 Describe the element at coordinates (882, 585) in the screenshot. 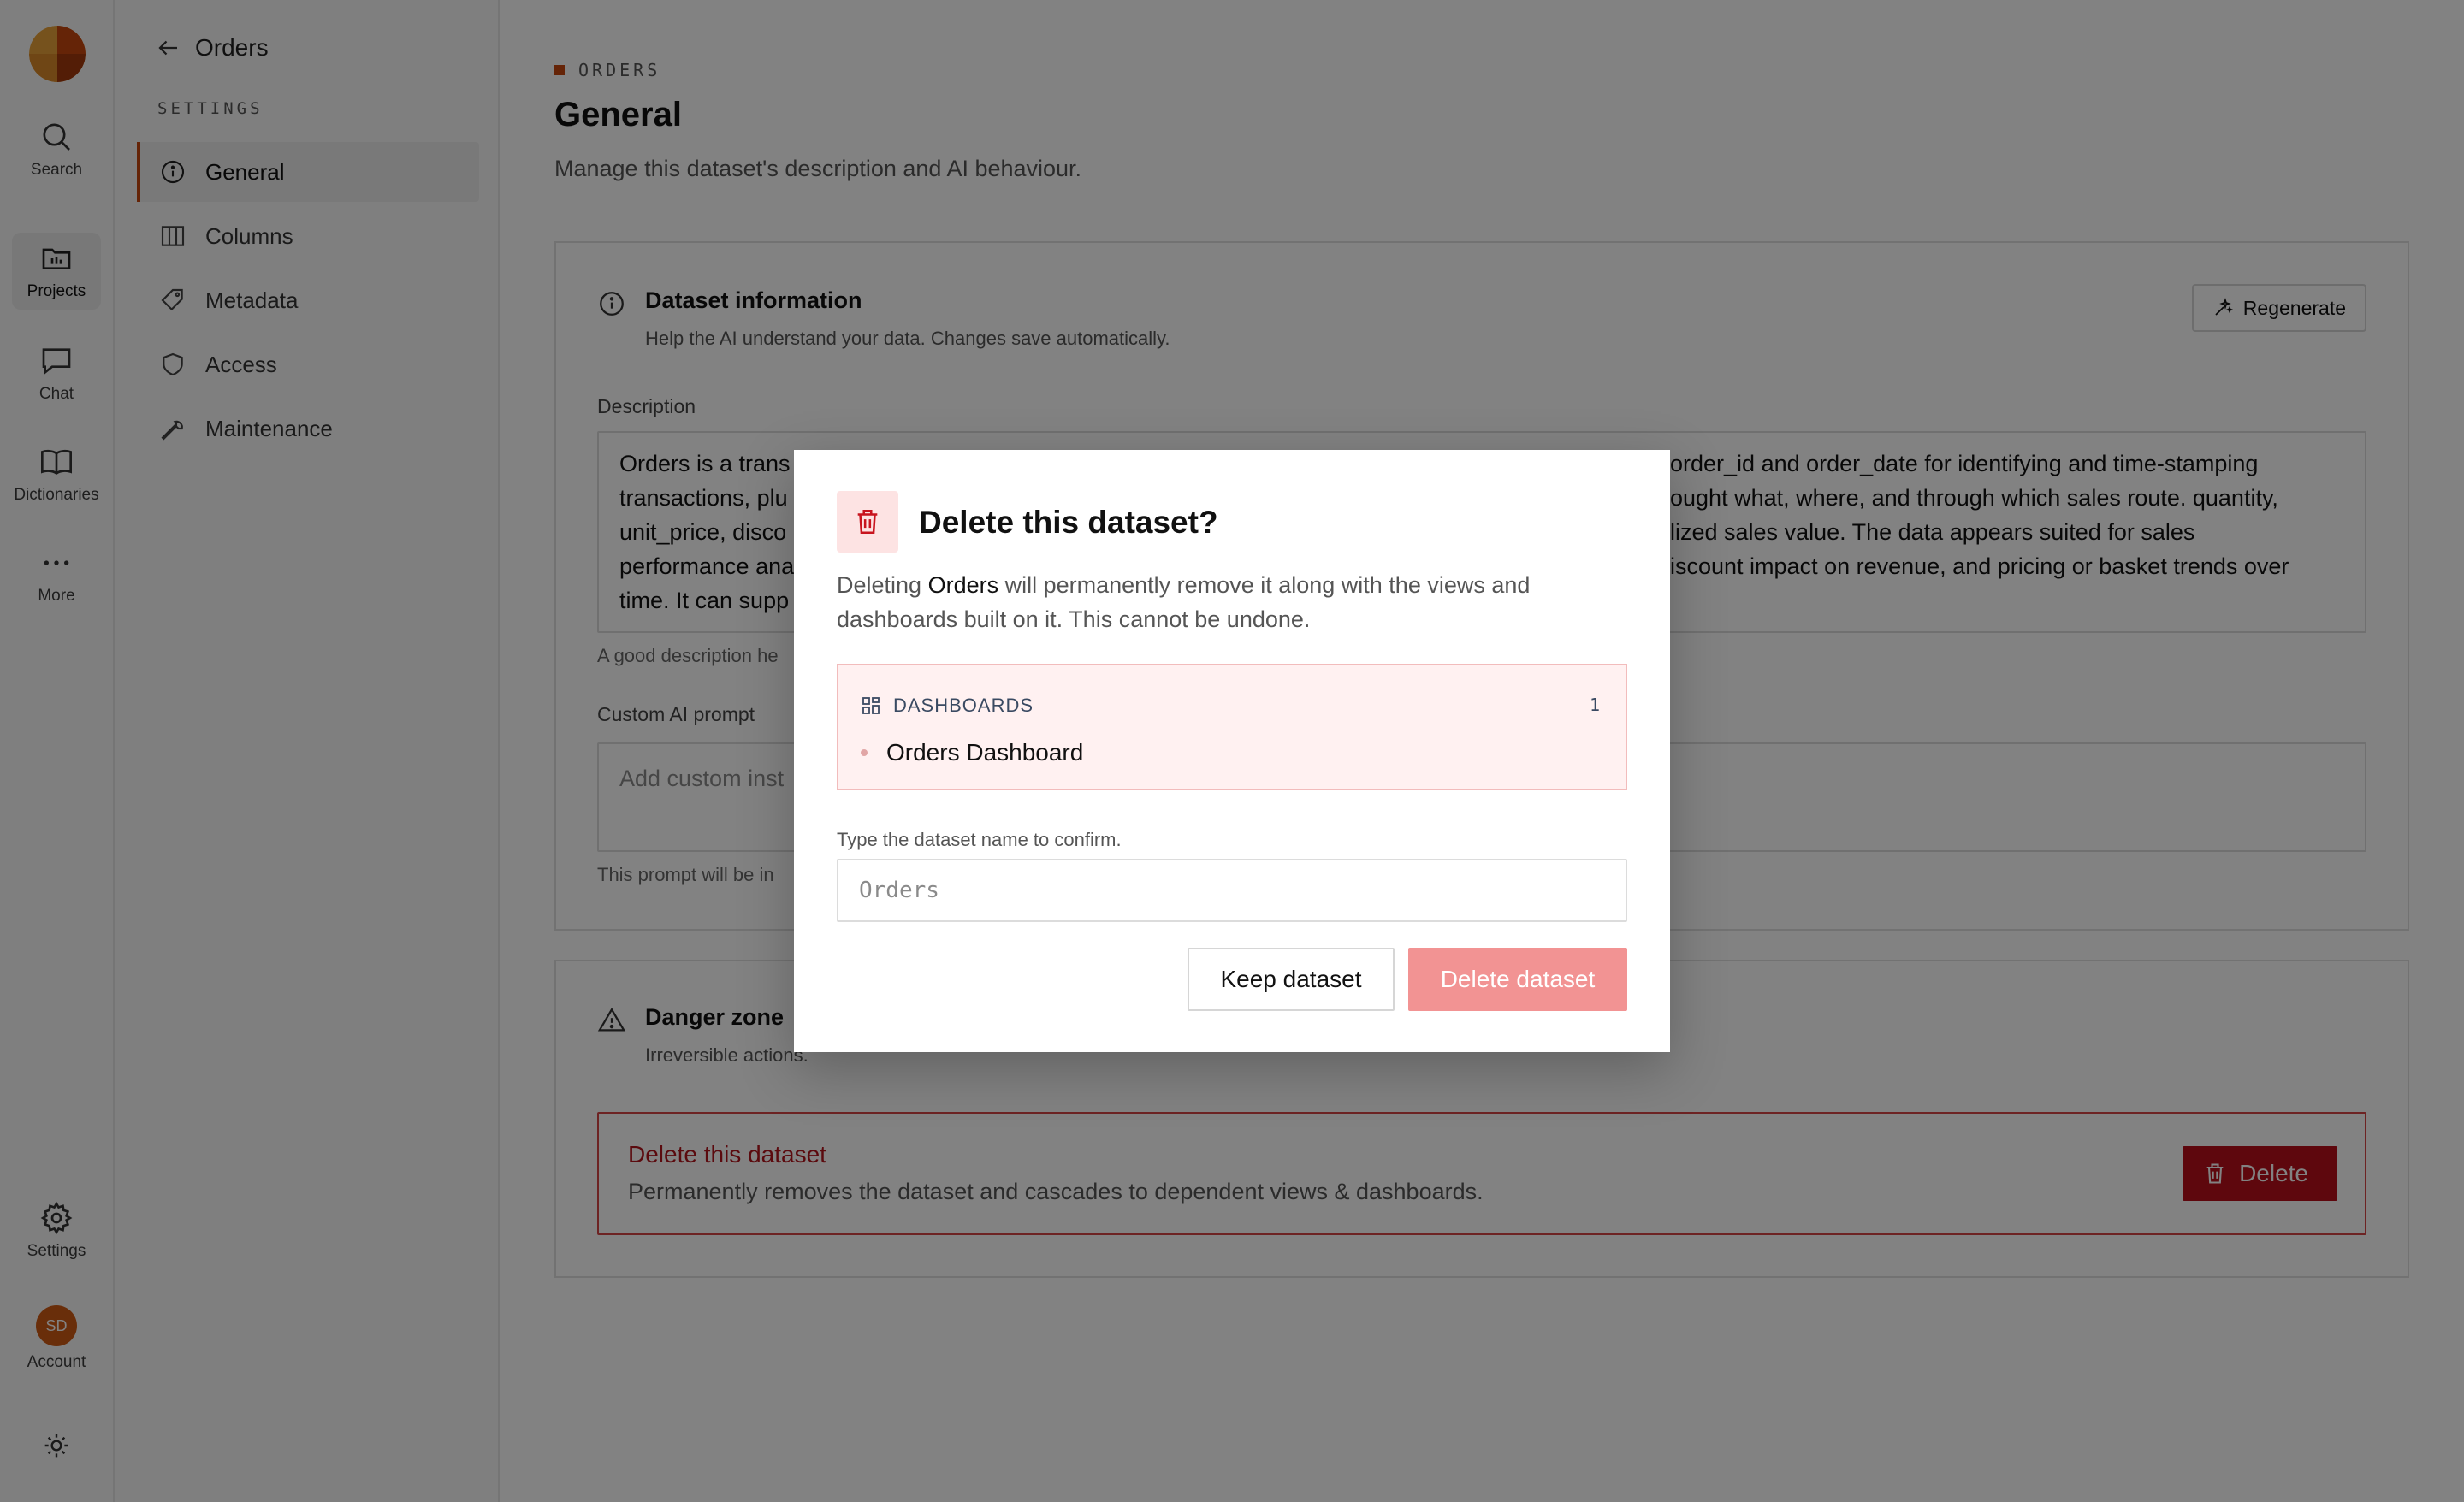

I see `dialog-body-prefix: Deleting` at that location.